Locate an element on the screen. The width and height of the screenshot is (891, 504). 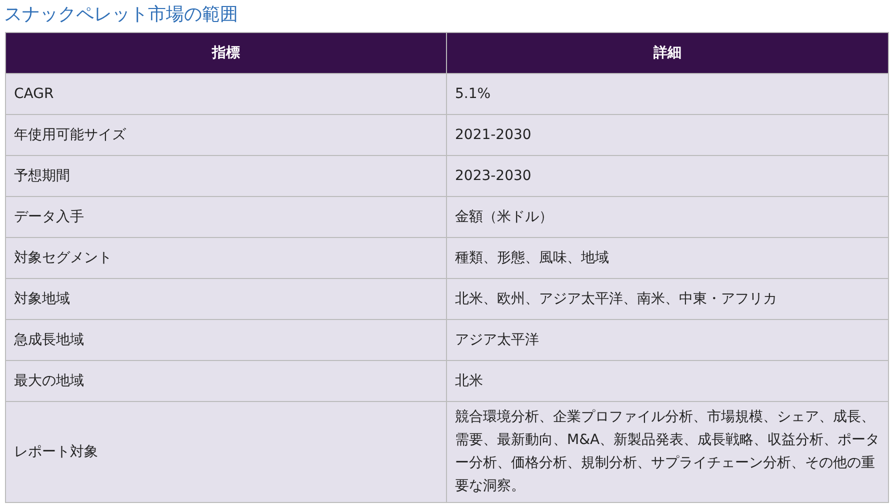
table-cell: 金額（米ドル） is located at coordinates (667, 217).